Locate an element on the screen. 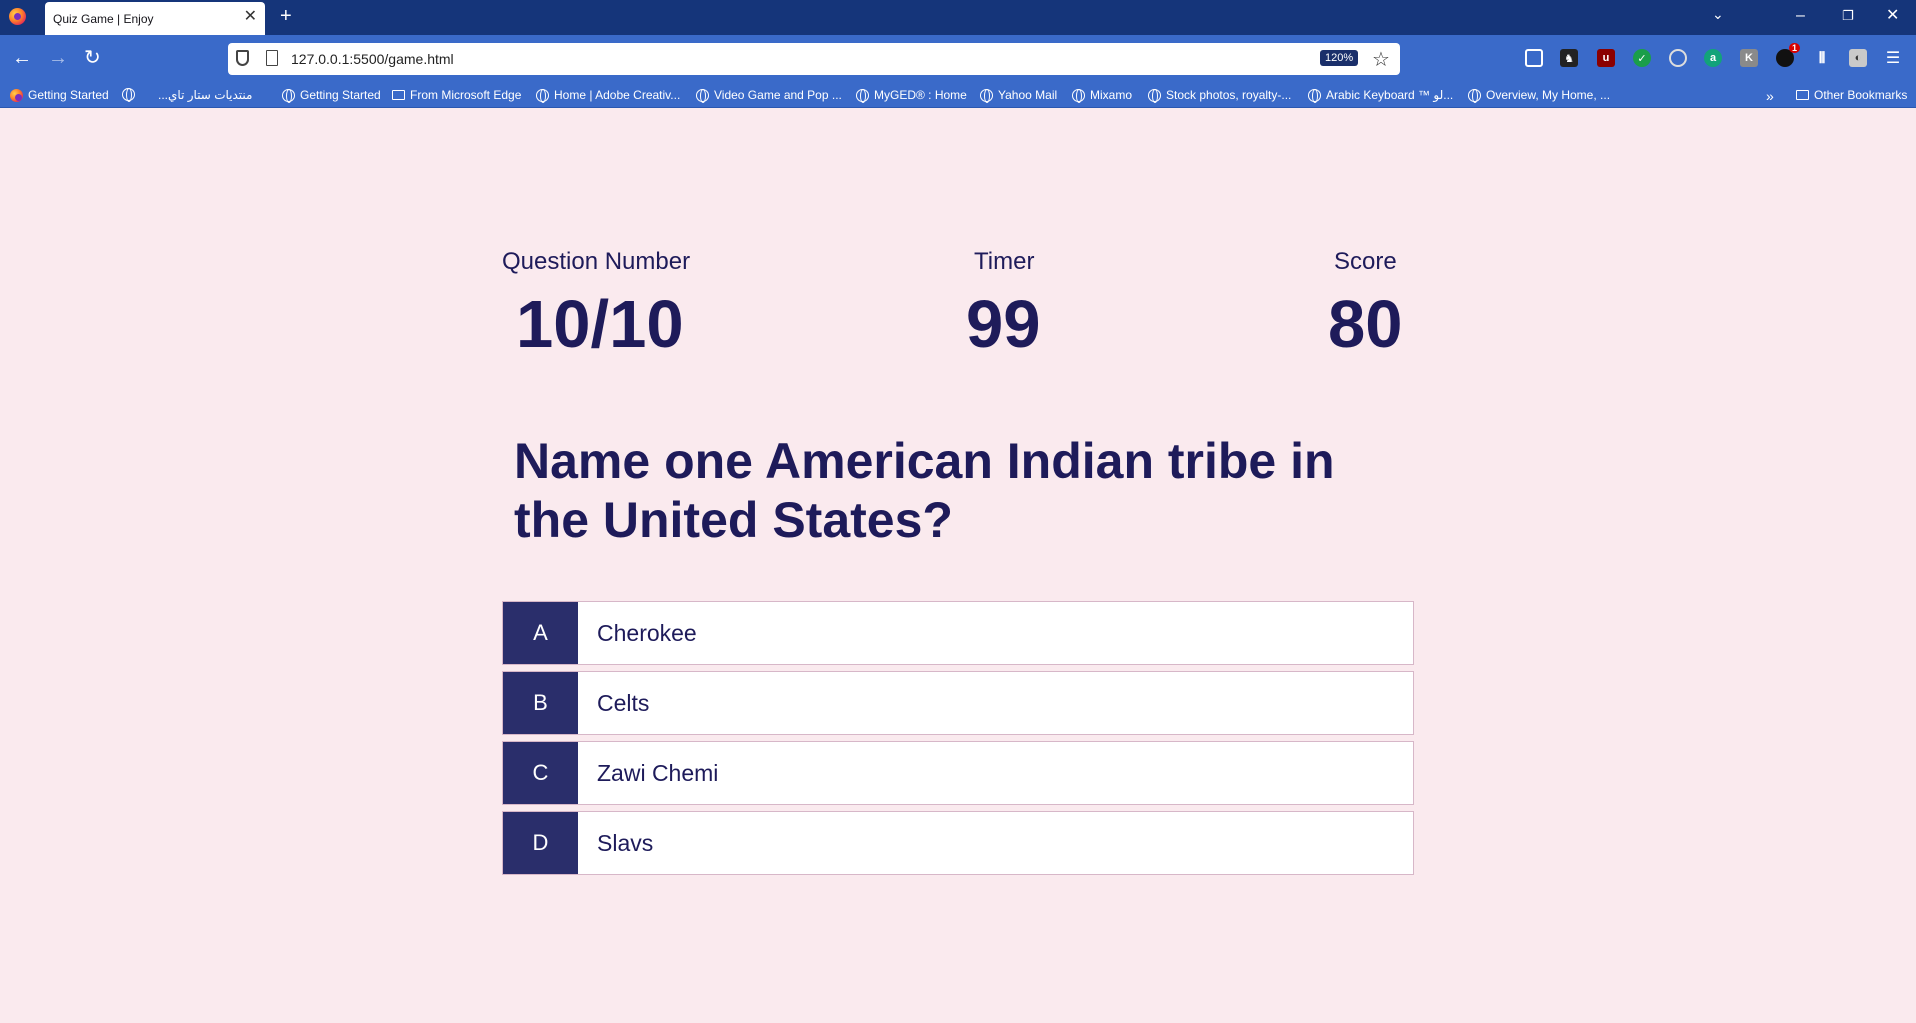 The height and width of the screenshot is (1023, 1916). zoom-level-badge: 120% is located at coordinates (1339, 58).